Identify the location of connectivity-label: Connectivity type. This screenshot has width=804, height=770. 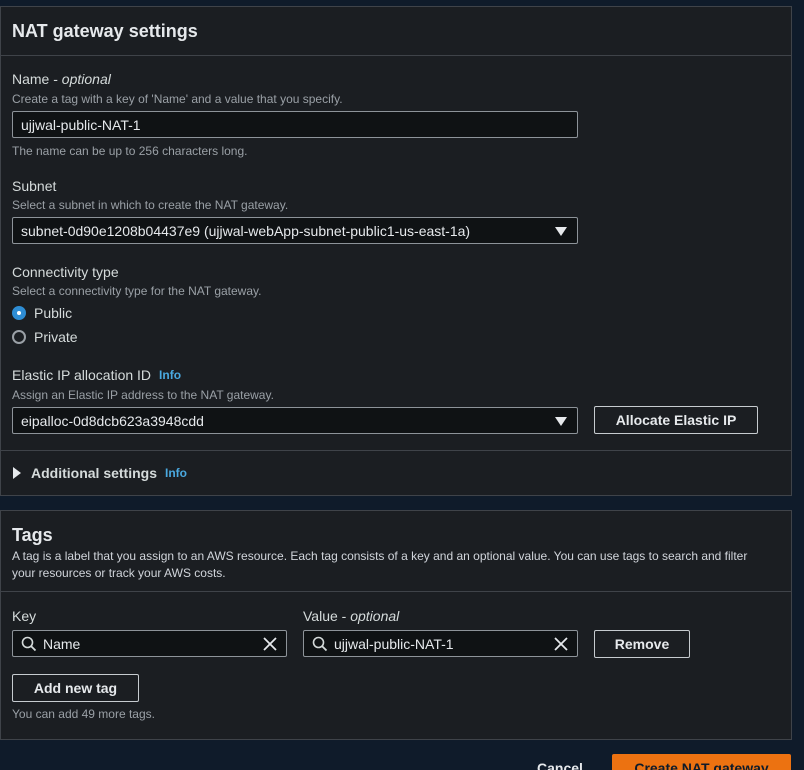
(65, 272).